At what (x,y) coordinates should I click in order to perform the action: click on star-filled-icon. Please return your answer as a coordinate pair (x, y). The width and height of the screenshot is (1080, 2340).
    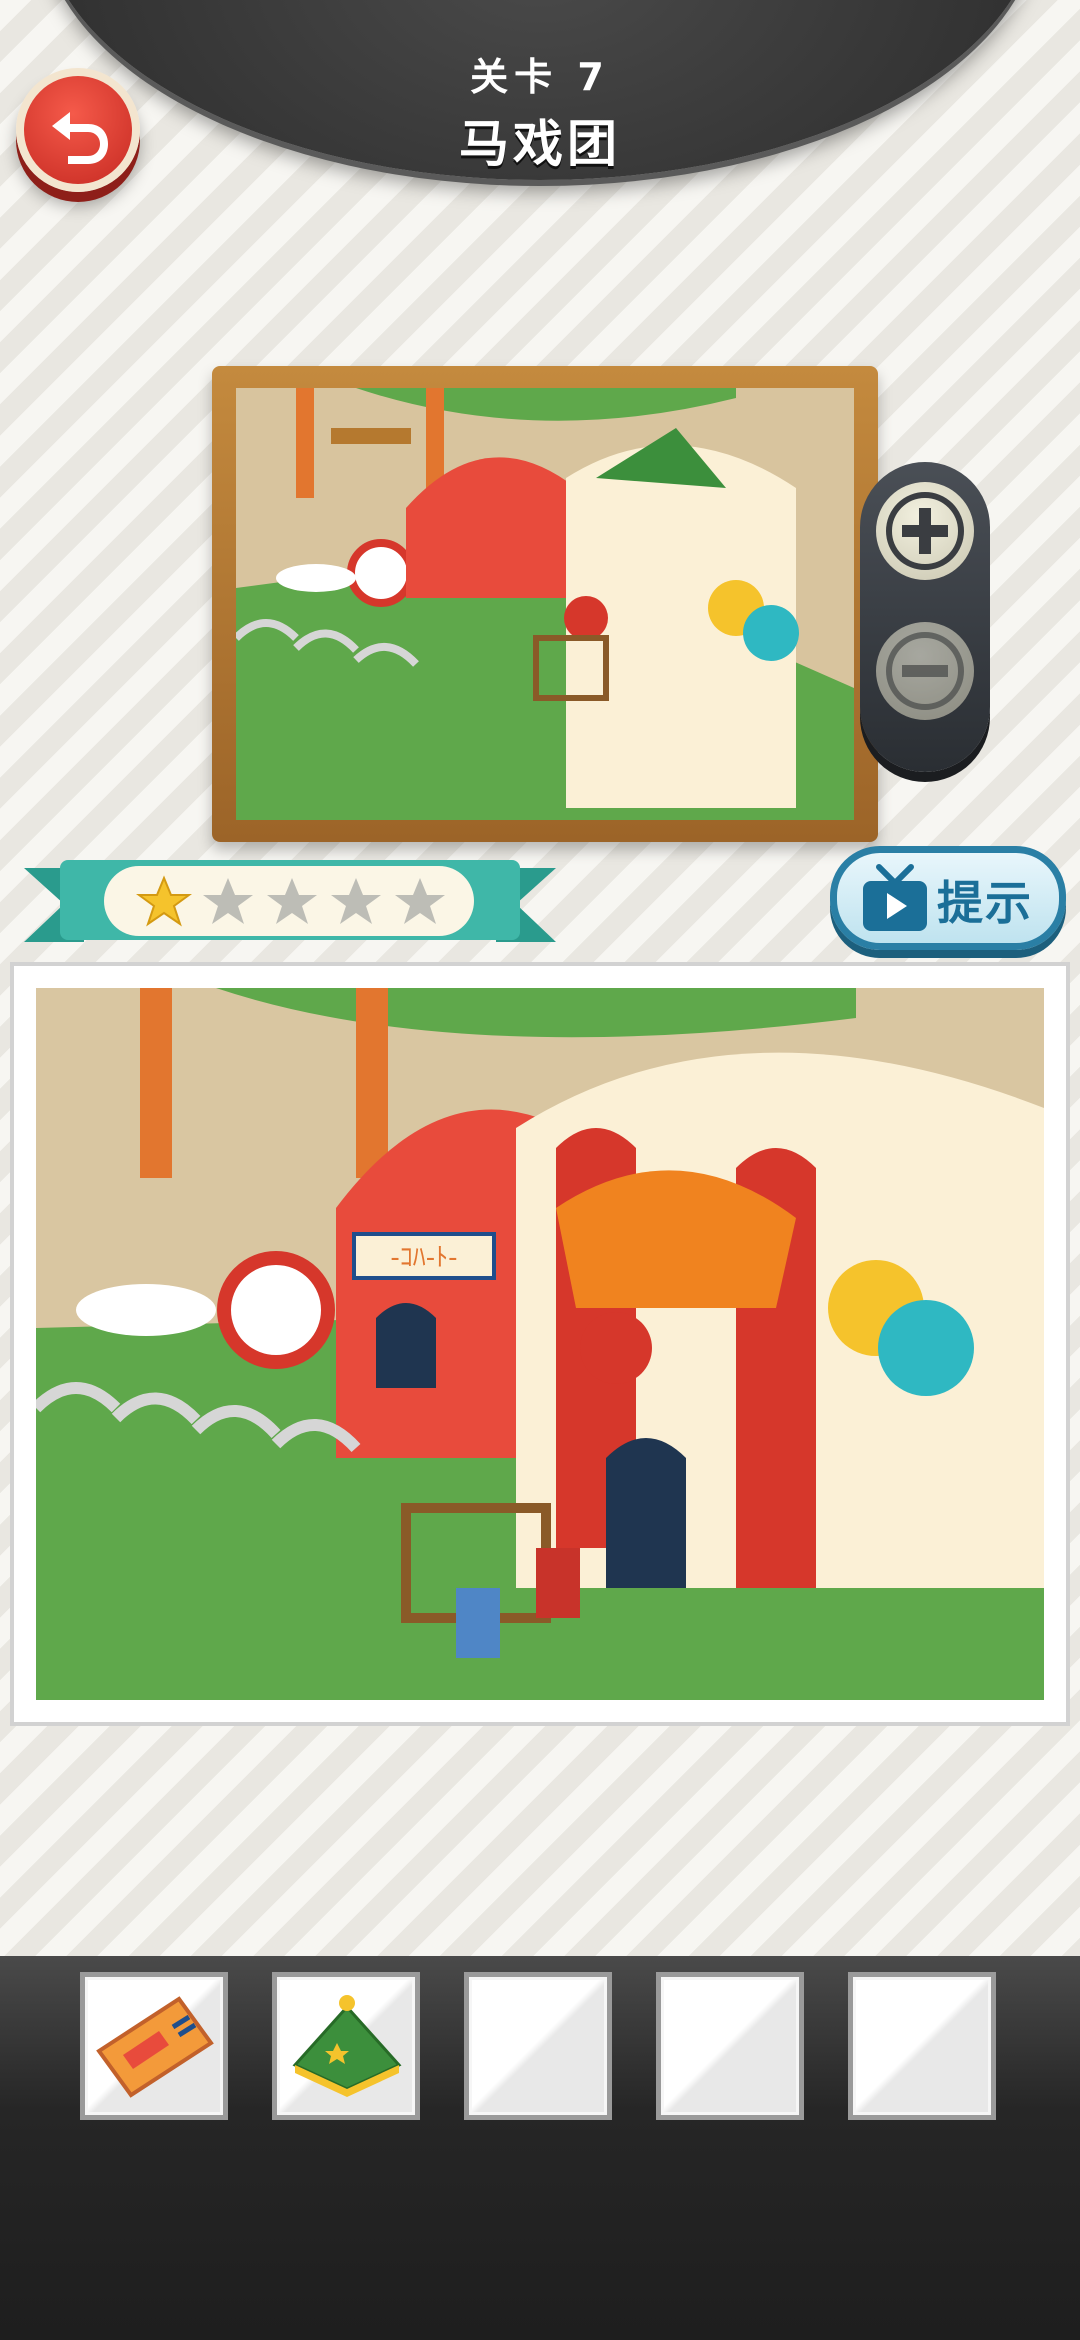
    Looking at the image, I should click on (164, 901).